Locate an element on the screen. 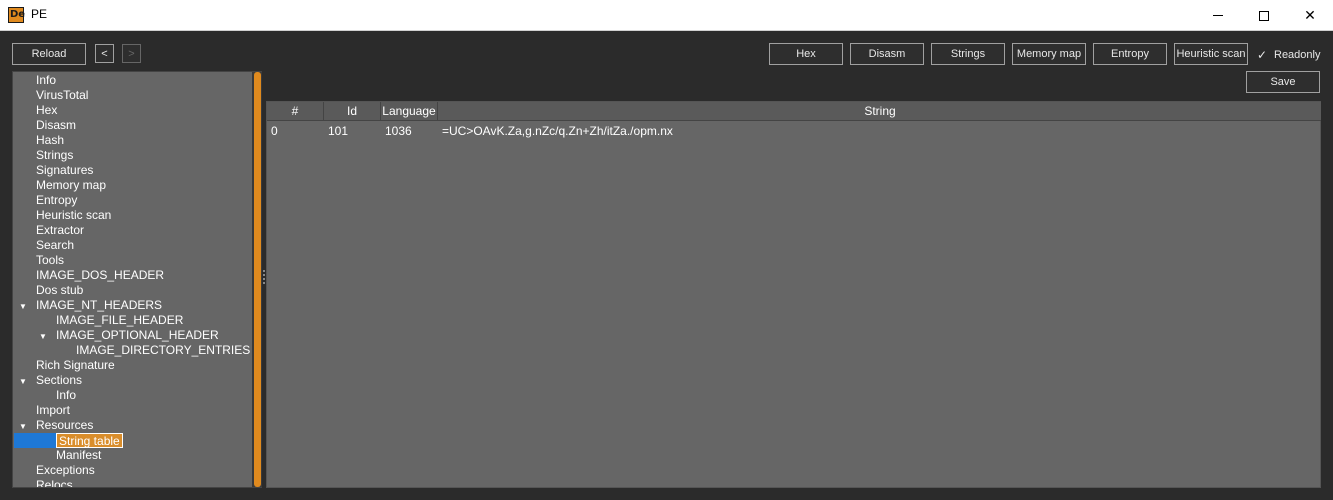 The image size is (1333, 500). heuristic-scan-button: Heuristic scan is located at coordinates (1211, 54).